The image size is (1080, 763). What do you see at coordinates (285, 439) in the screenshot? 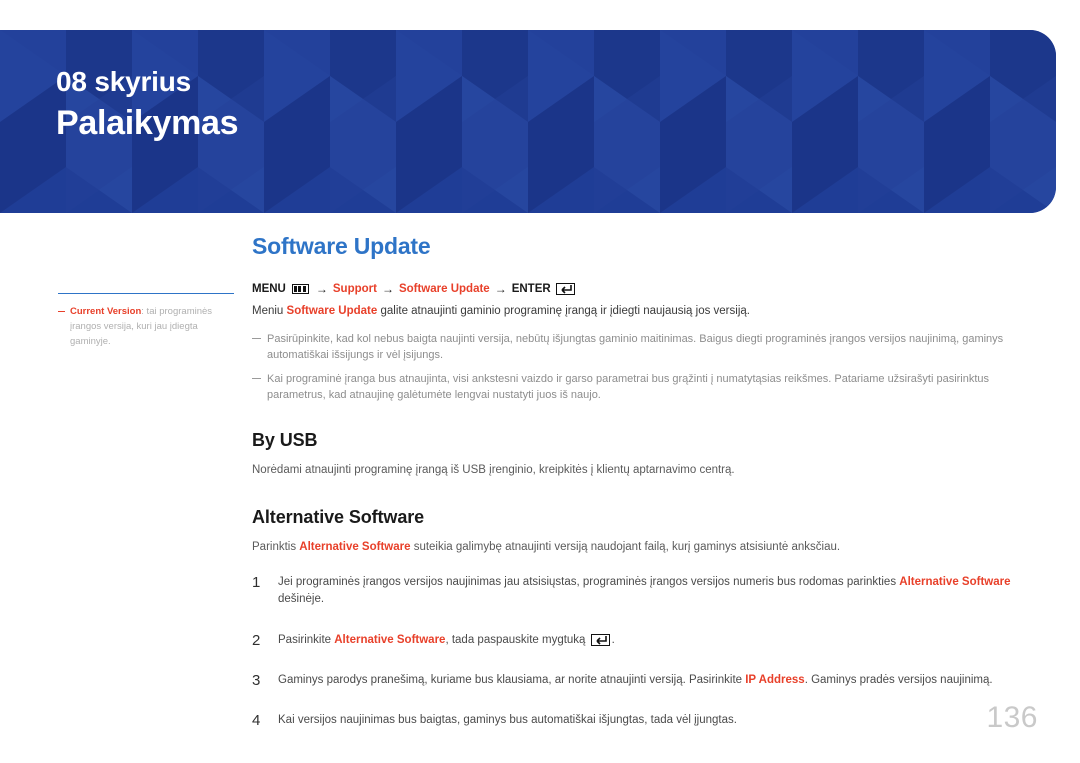
I see `section-heading-by-usb: By USB` at bounding box center [285, 439].